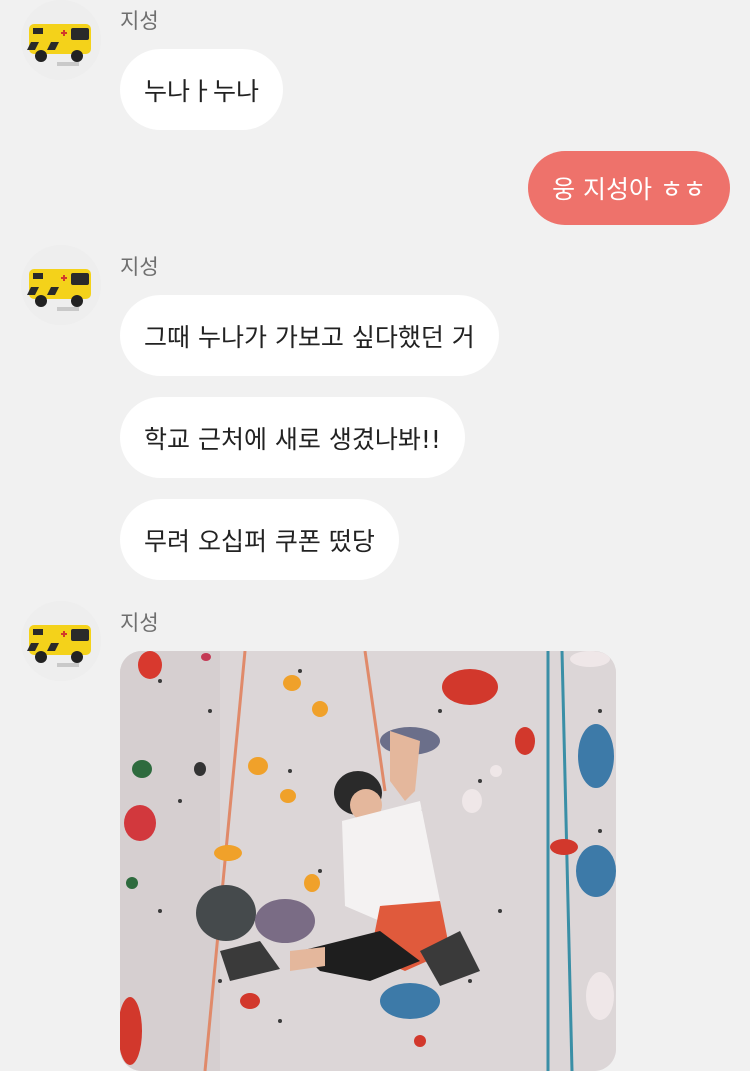 Image resolution: width=750 pixels, height=1071 pixels. Describe the element at coordinates (292, 437) in the screenshot. I see `incoming-message-bubble: 학교 근처에 새로 생겼나봐!!` at that location.